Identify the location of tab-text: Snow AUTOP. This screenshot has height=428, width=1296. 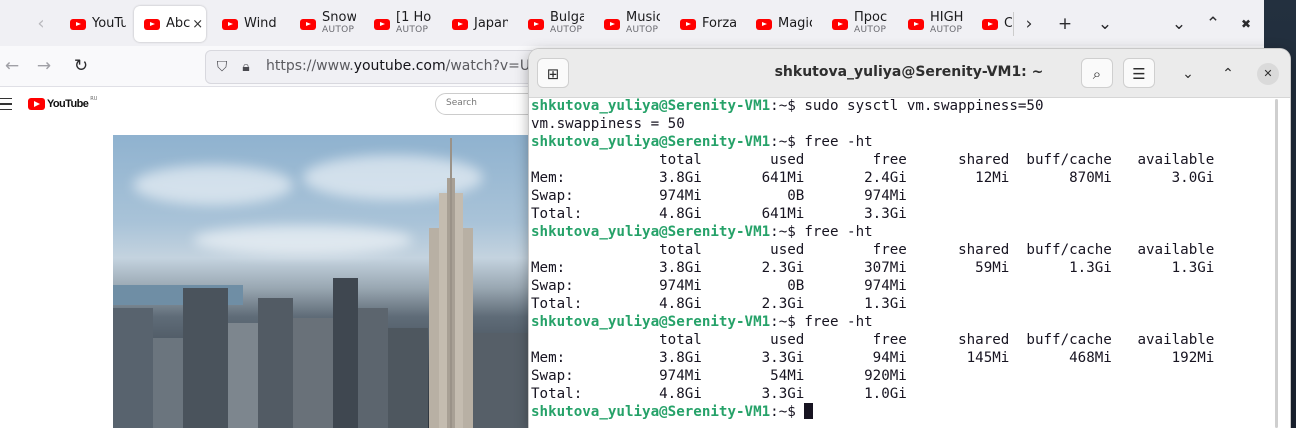
(339, 23).